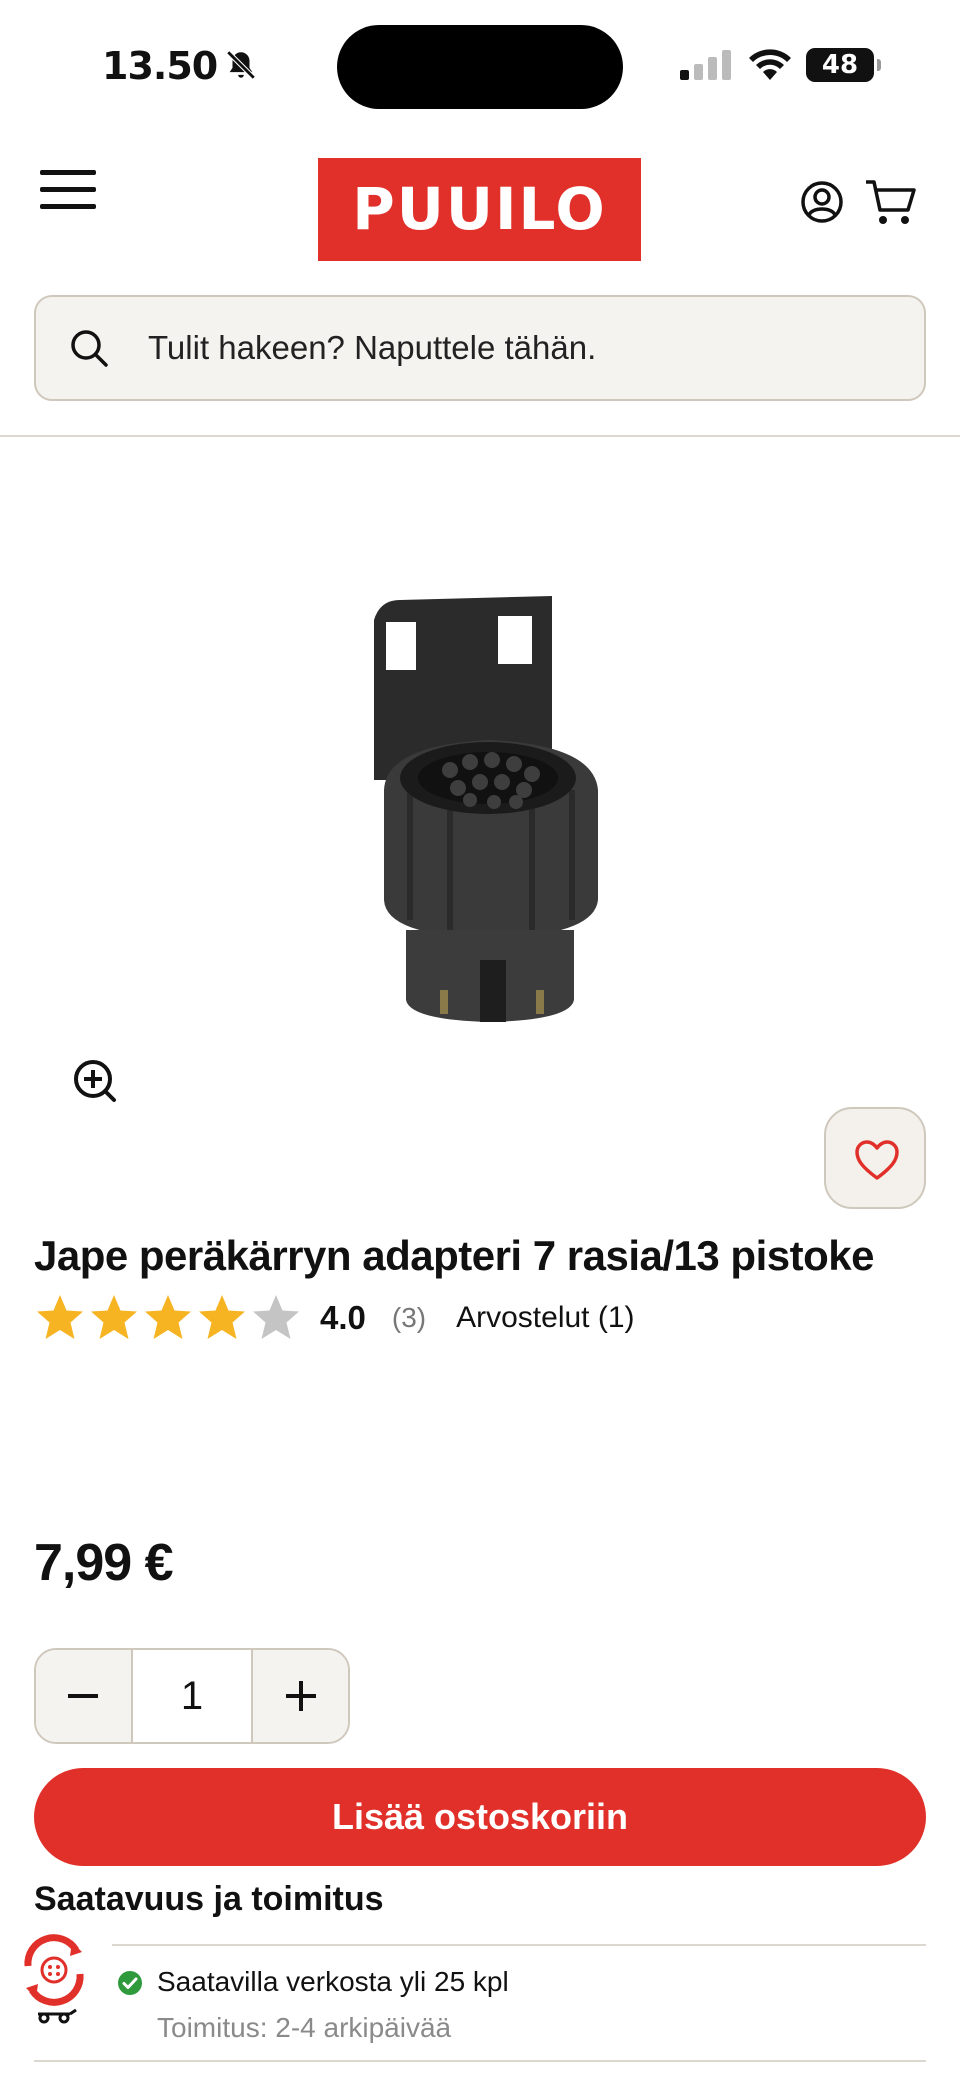 The width and height of the screenshot is (960, 2081). I want to click on menu-button, so click(68, 190).